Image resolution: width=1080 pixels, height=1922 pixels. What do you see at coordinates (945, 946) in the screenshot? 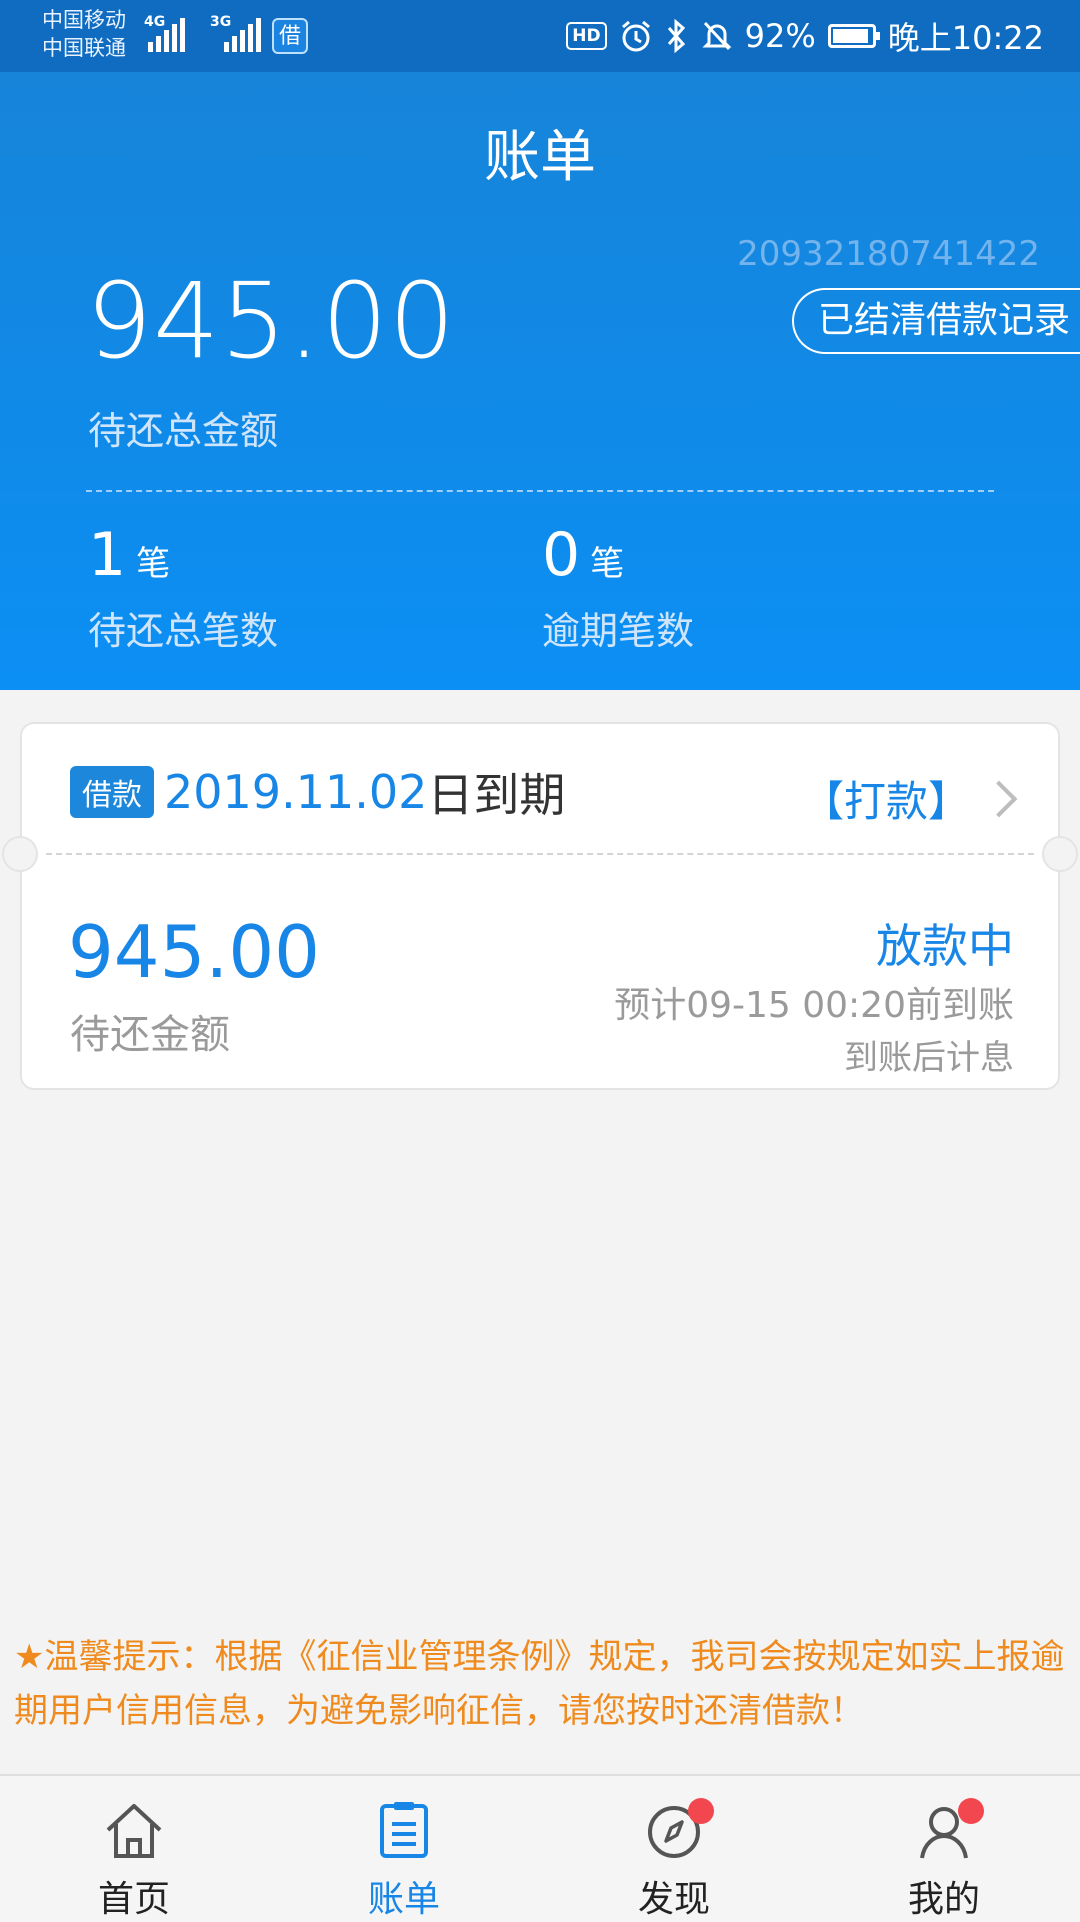
I see `loan-status: 放款中` at bounding box center [945, 946].